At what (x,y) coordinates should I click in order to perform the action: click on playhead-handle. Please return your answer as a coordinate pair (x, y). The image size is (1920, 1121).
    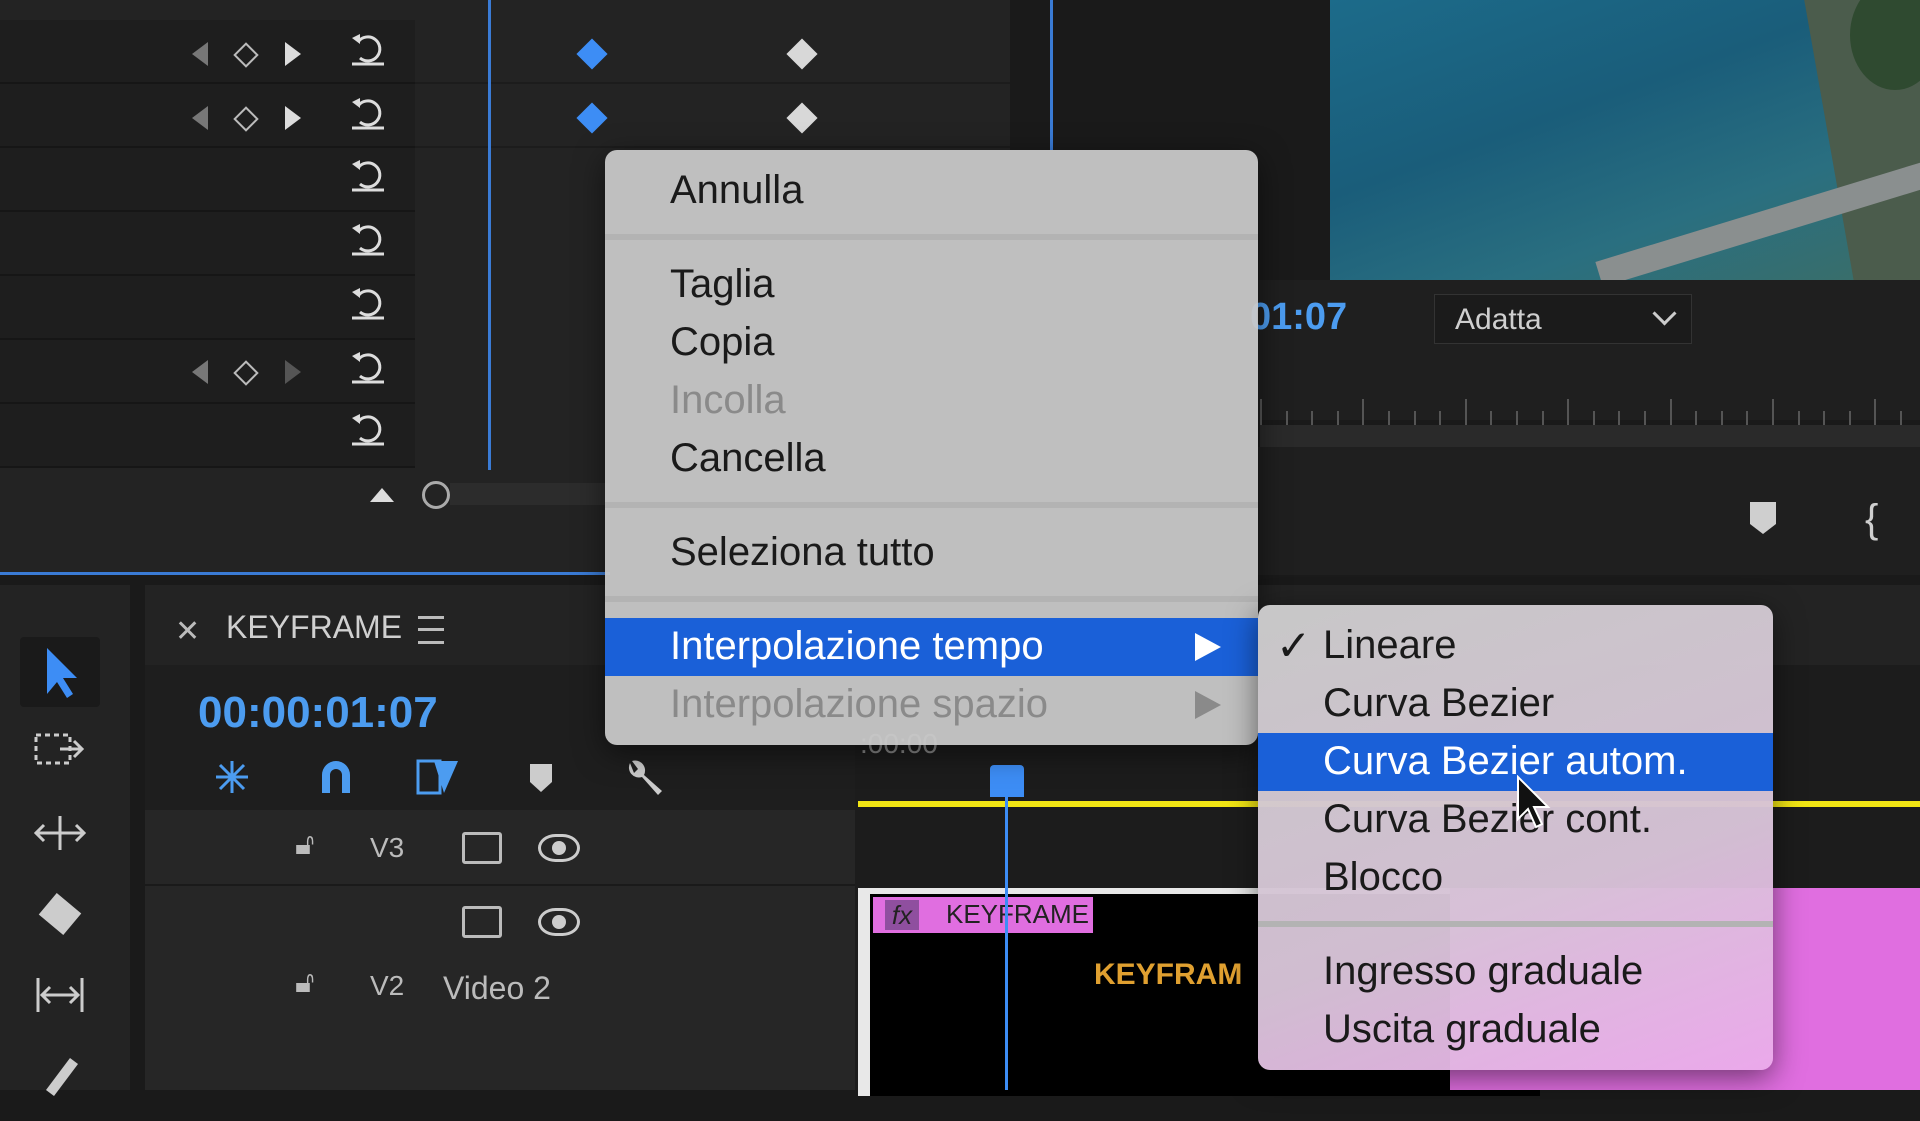
    Looking at the image, I should click on (1007, 781).